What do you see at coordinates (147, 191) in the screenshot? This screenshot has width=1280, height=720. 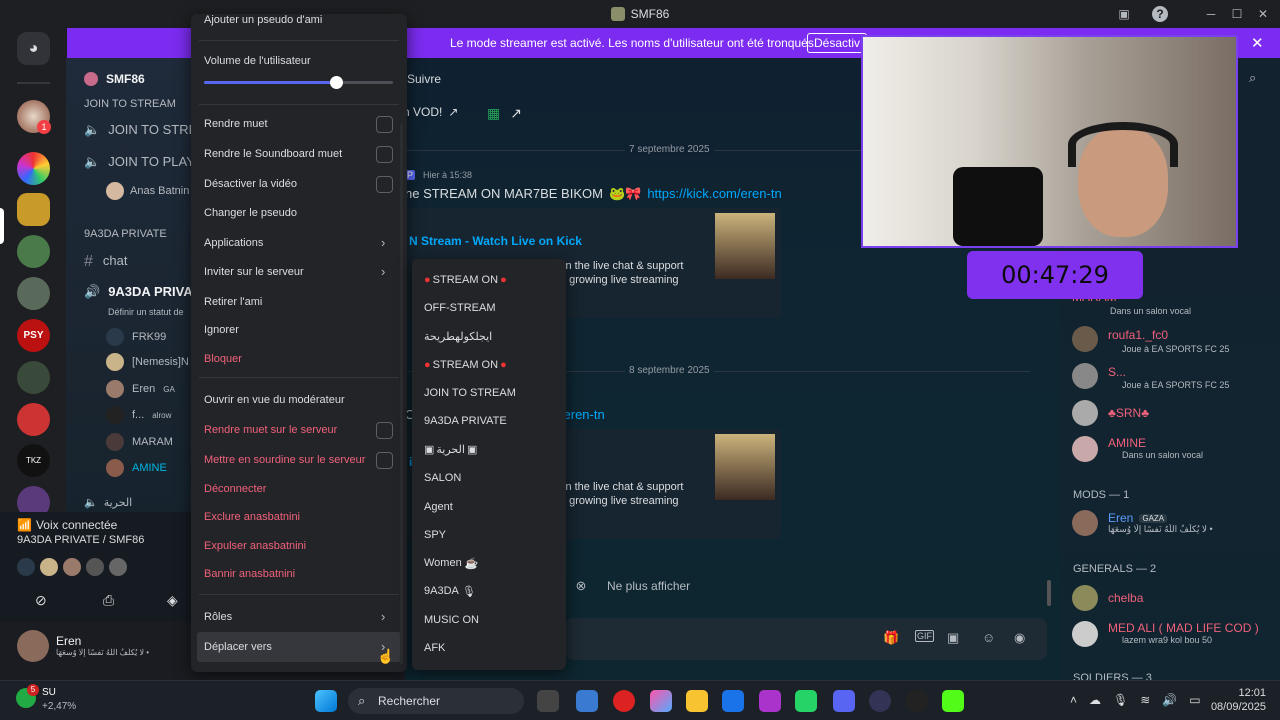 I see `voice-user: Anas Batnin` at bounding box center [147, 191].